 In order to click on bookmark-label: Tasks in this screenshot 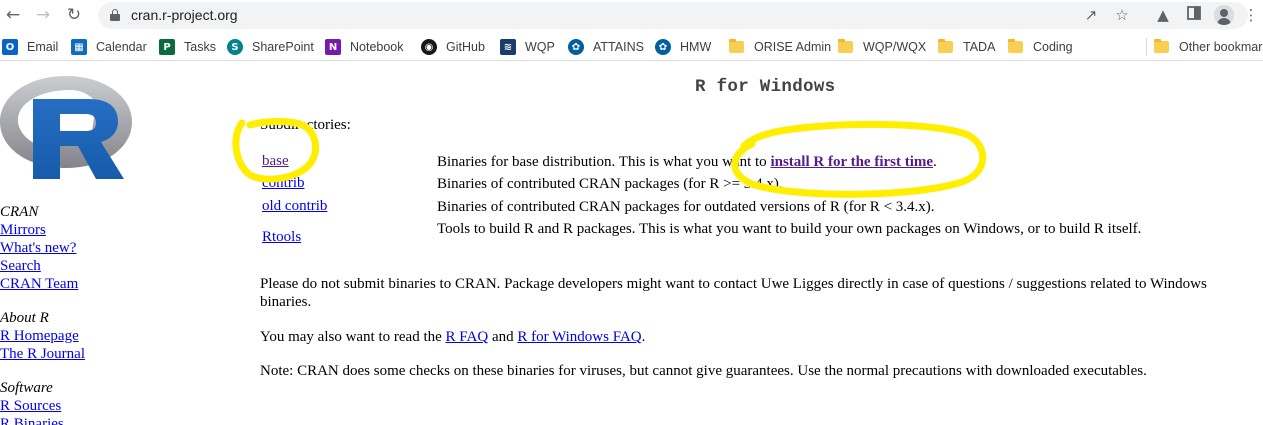, I will do `click(200, 47)`.